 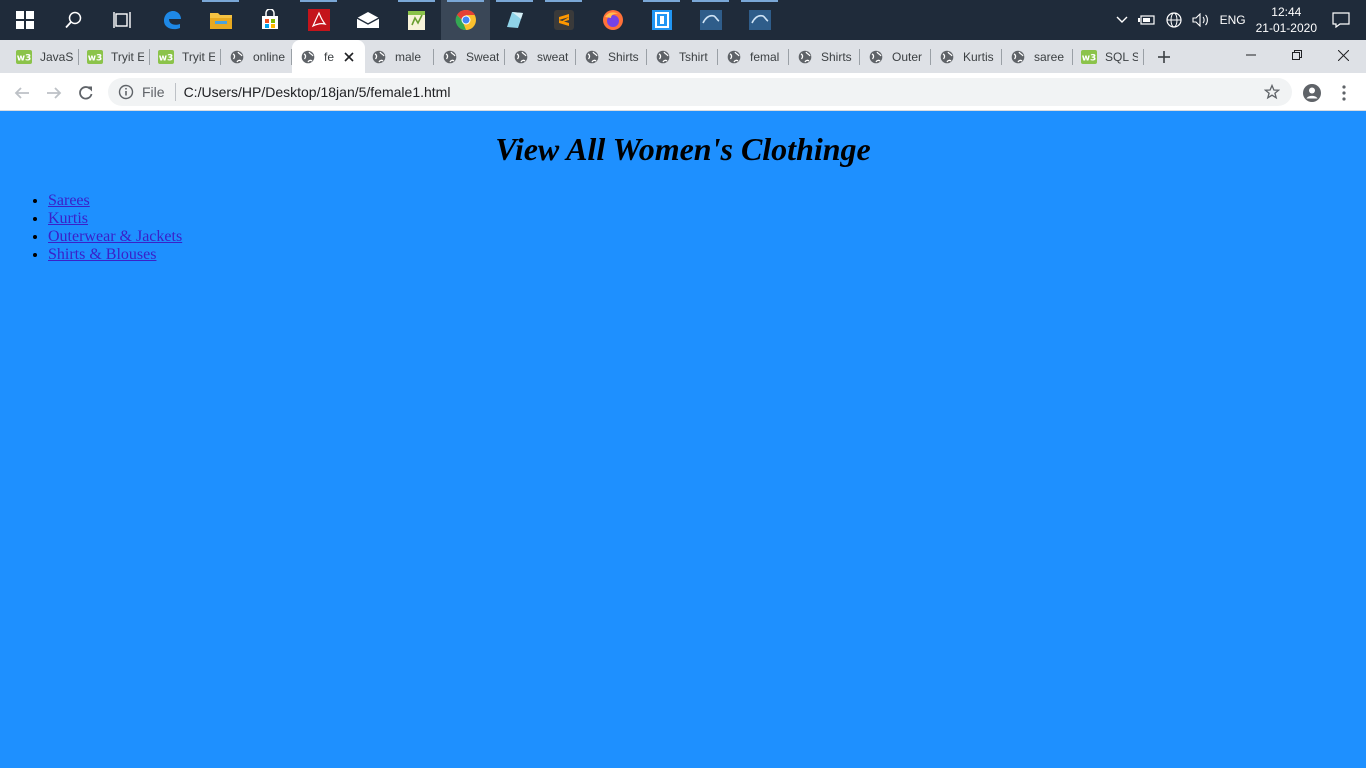 I want to click on close-window-button, so click(x=1343, y=55).